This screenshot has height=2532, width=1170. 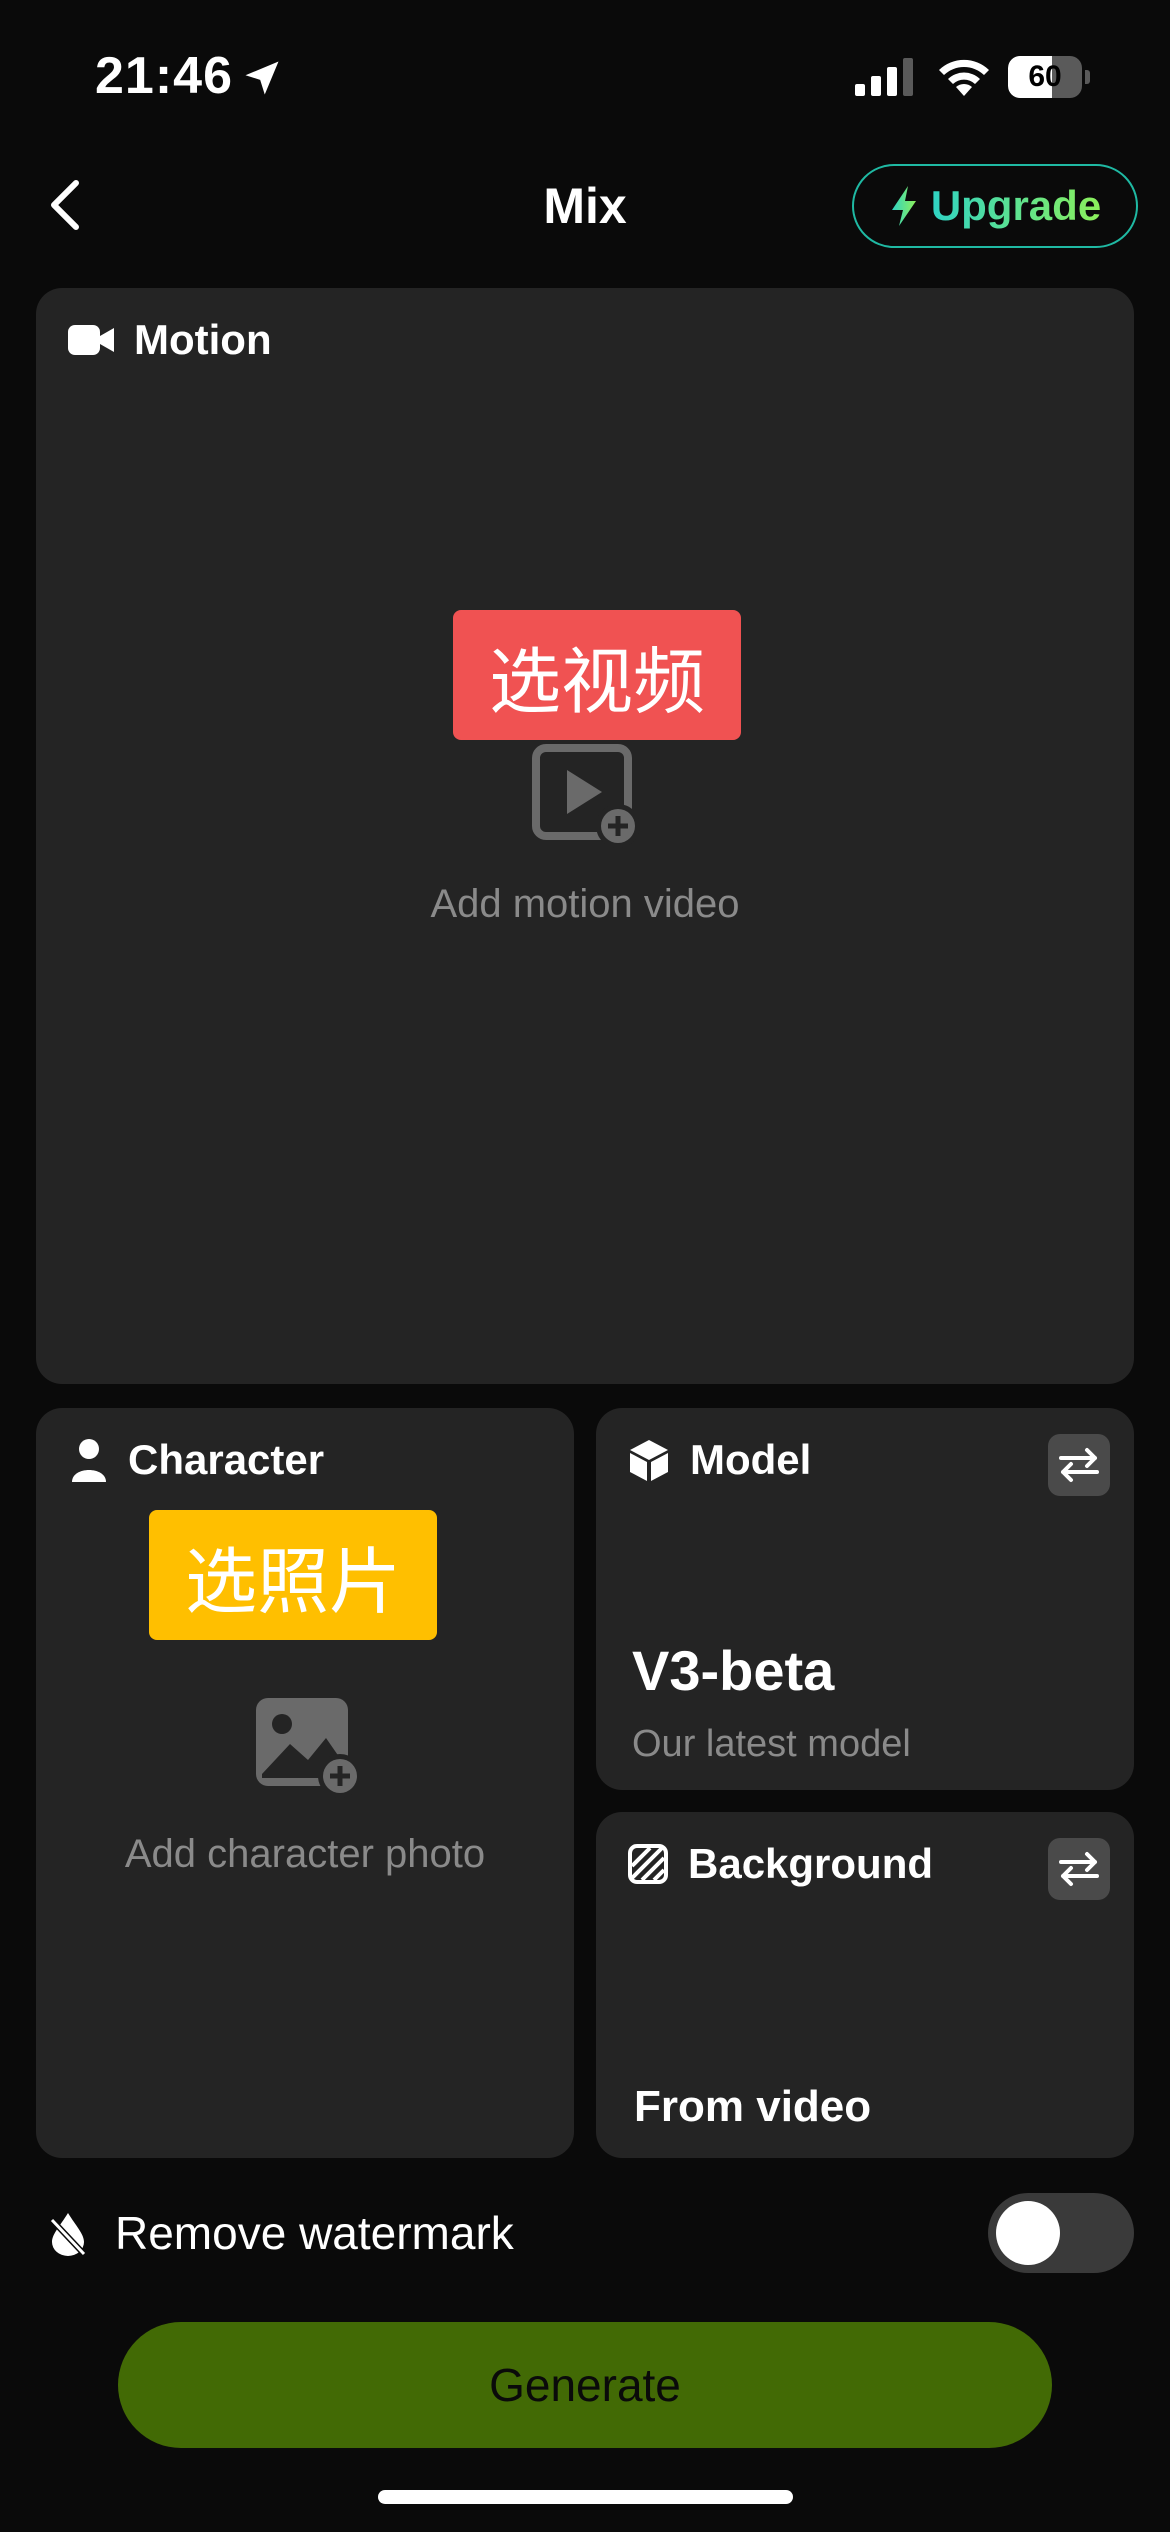 I want to click on motion-placeholder: Add motion video, so click(x=585, y=904).